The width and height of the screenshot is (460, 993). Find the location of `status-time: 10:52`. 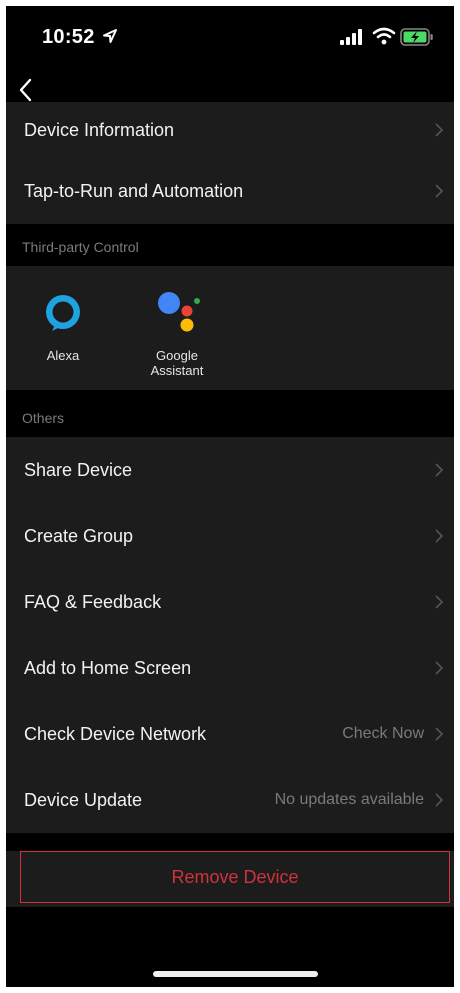

status-time: 10:52 is located at coordinates (68, 37).